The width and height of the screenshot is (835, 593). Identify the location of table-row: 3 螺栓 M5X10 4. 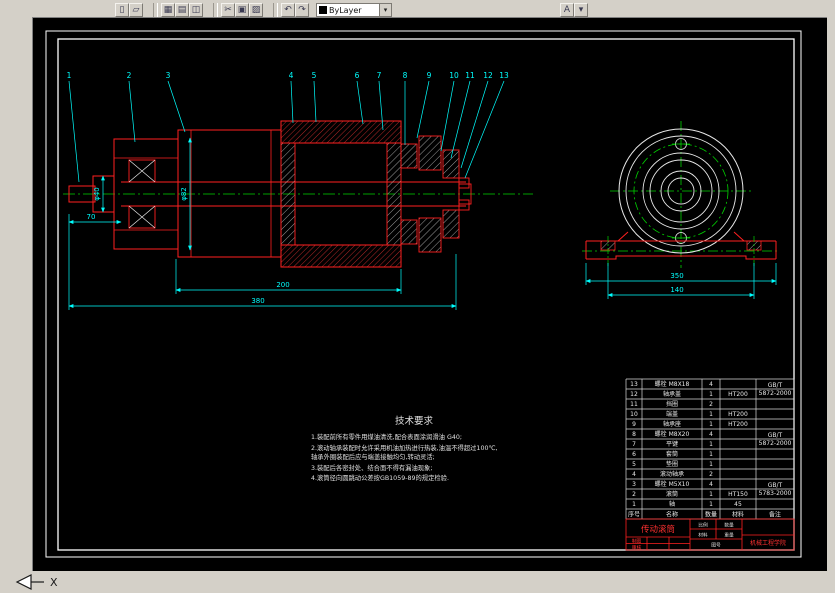
(672, 484).